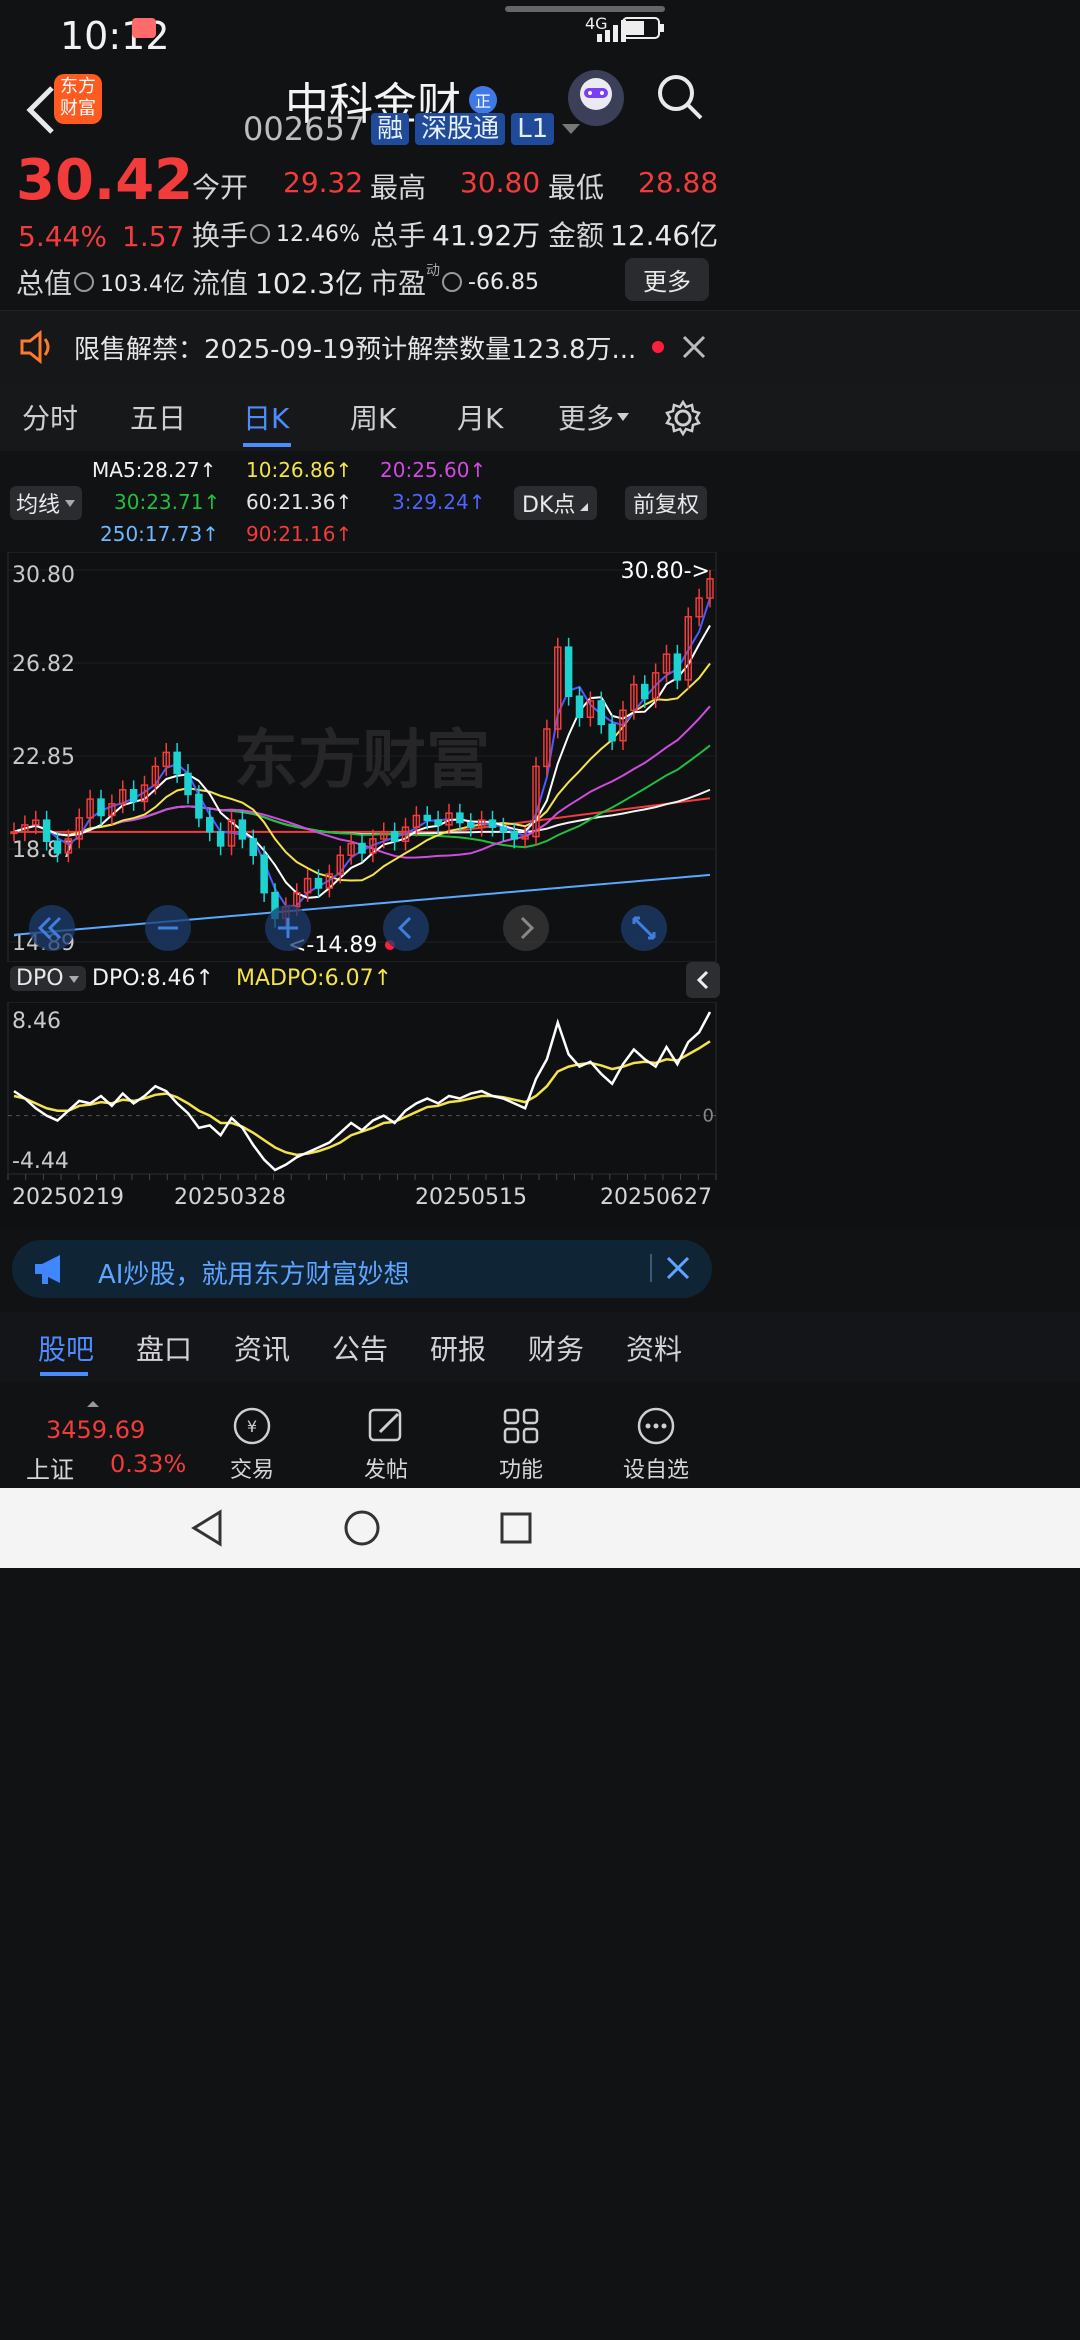 The width and height of the screenshot is (1080, 2340). I want to click on tab-announcements: 公告, so click(360, 1348).